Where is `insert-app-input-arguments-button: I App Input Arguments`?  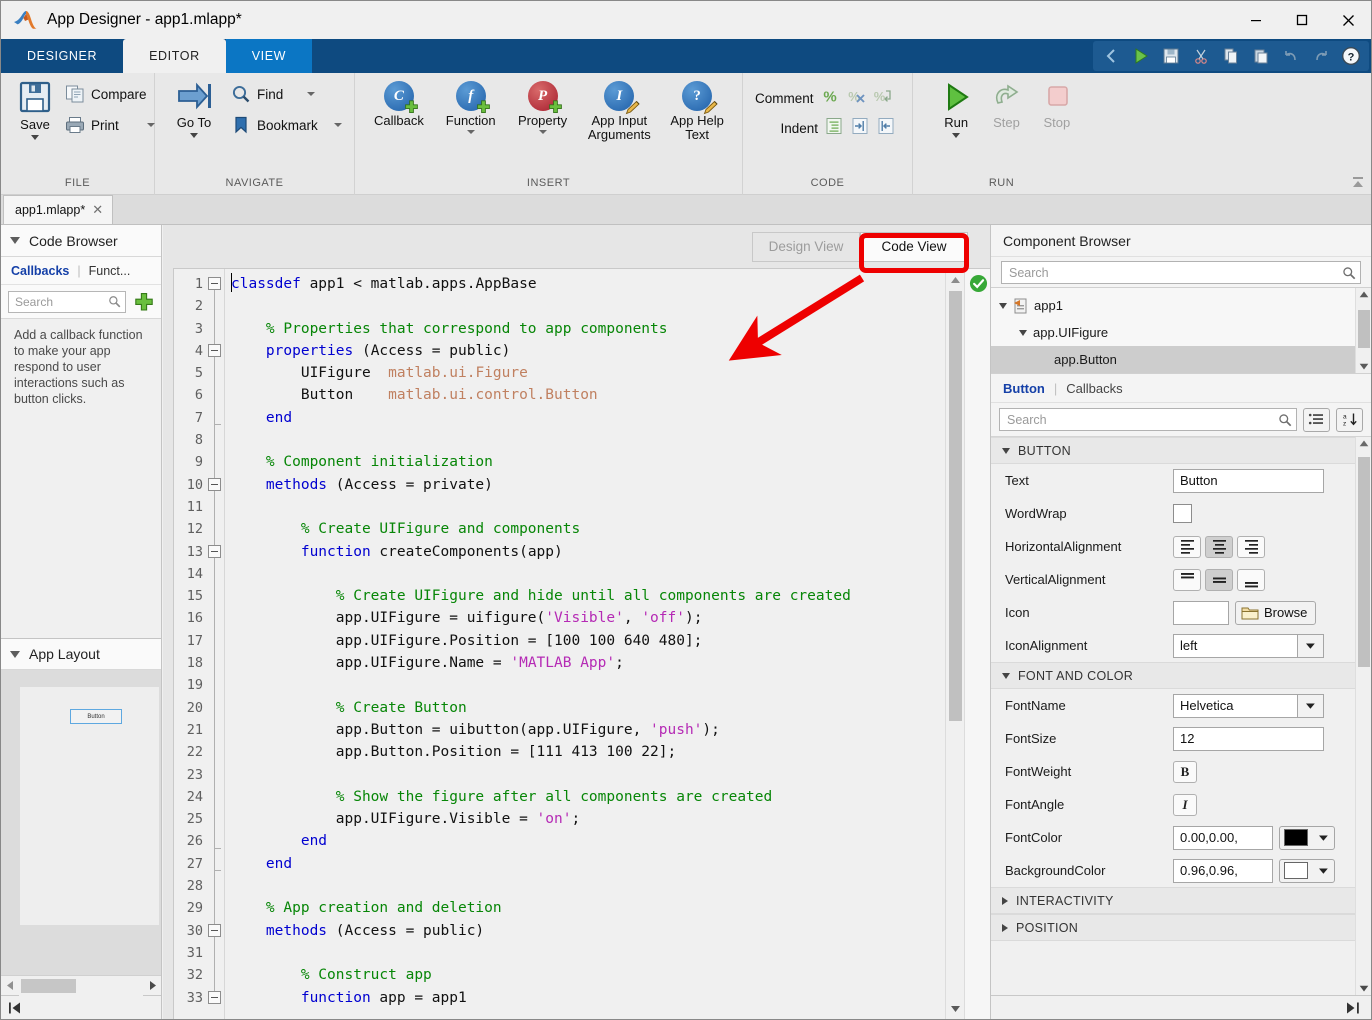 insert-app-input-arguments-button: I App Input Arguments is located at coordinates (619, 111).